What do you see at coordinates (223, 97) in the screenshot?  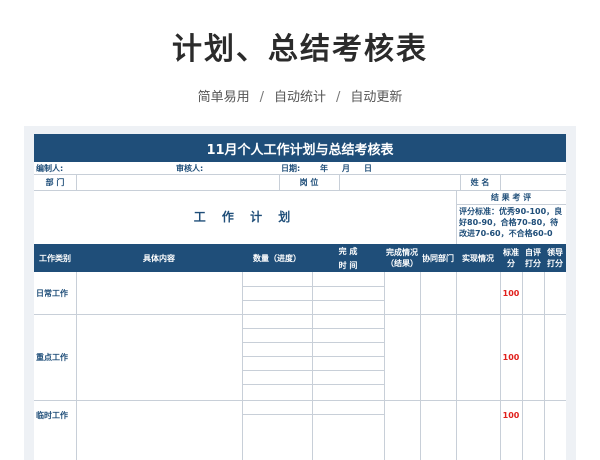 I see `feature-easy: 简单易用` at bounding box center [223, 97].